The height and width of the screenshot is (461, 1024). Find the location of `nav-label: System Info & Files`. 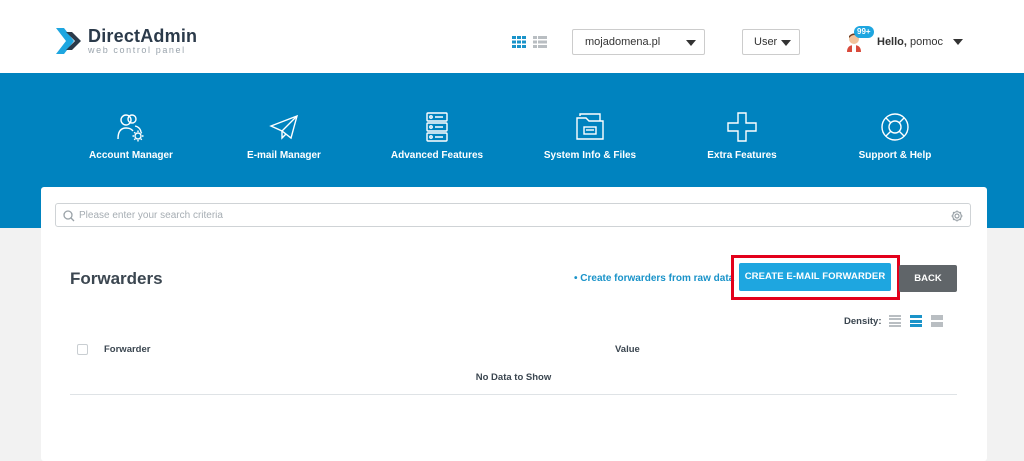

nav-label: System Info & Files is located at coordinates (590, 155).